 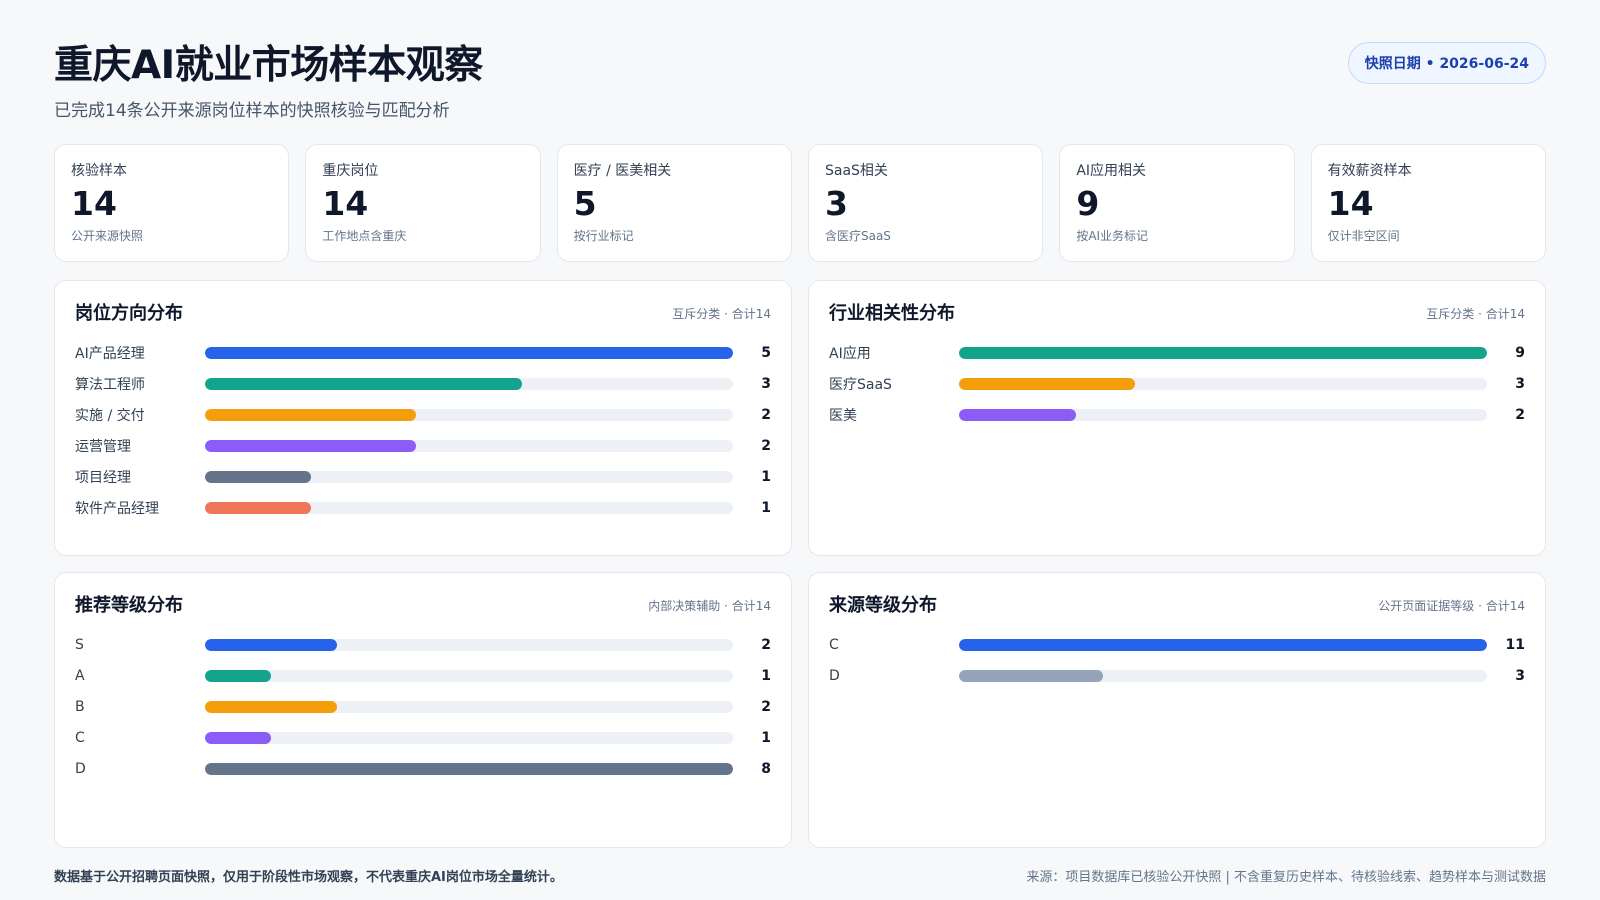 What do you see at coordinates (1520, 352) in the screenshot?
I see `bar-value: 9` at bounding box center [1520, 352].